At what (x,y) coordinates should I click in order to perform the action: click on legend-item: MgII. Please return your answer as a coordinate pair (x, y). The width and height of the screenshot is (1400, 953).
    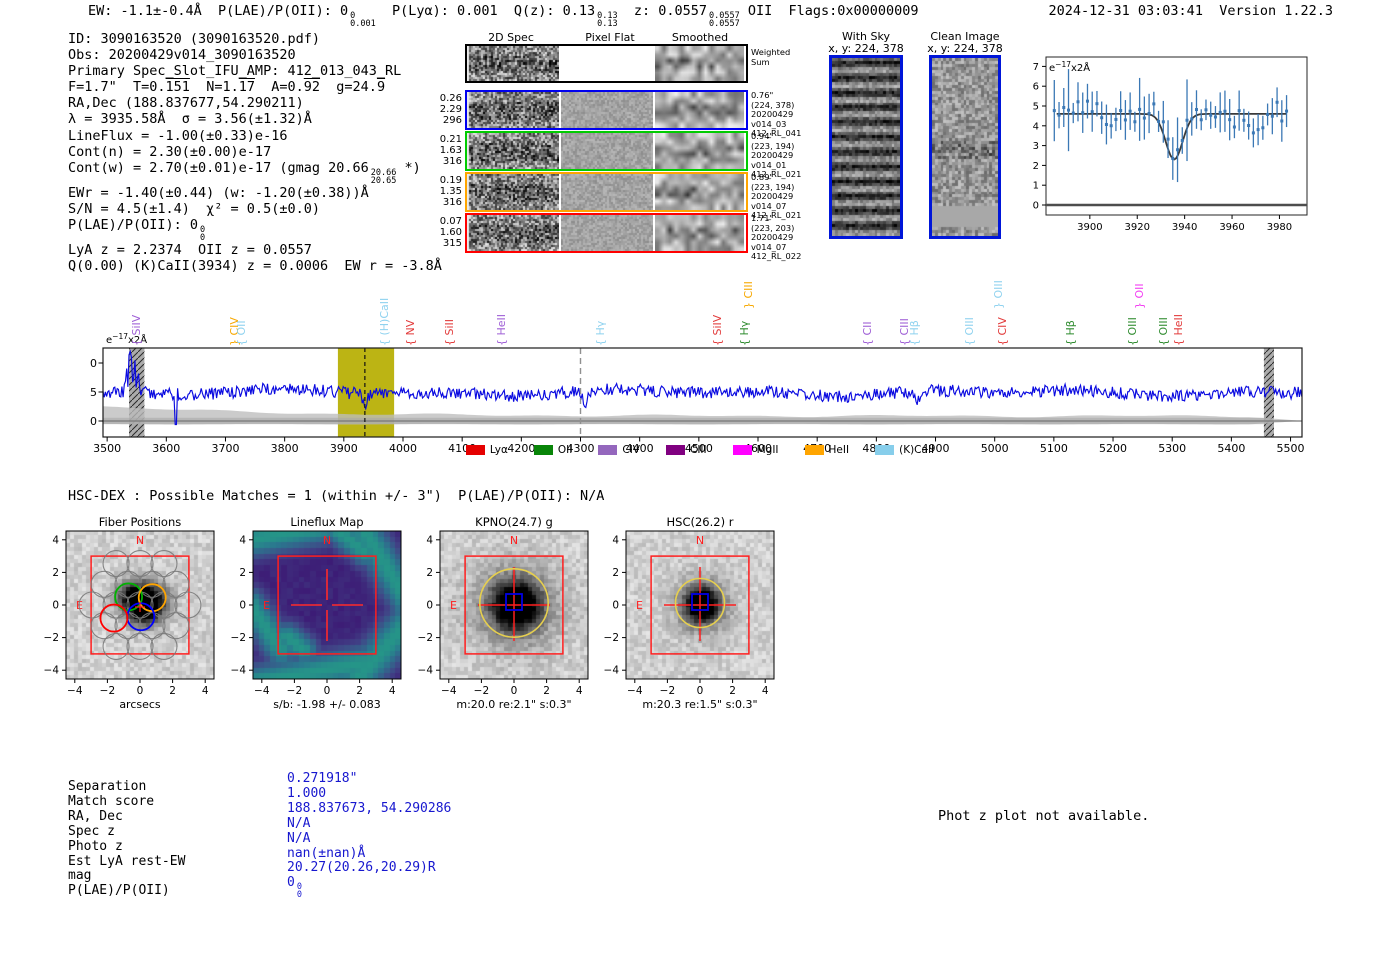
    Looking at the image, I should click on (755, 450).